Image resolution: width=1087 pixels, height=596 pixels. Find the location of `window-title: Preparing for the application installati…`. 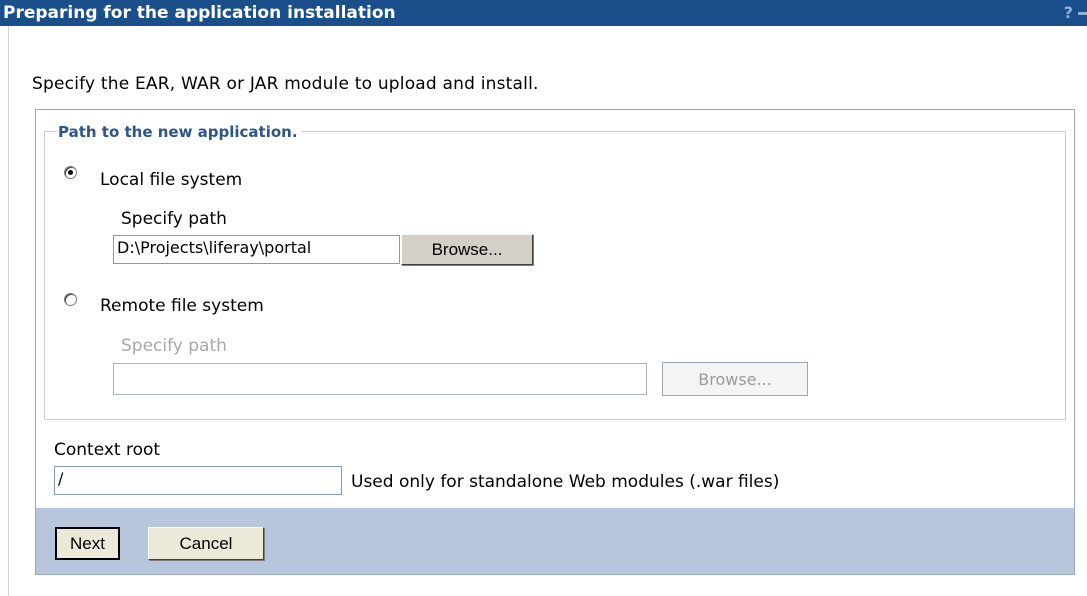

window-title: Preparing for the application installati… is located at coordinates (199, 13).